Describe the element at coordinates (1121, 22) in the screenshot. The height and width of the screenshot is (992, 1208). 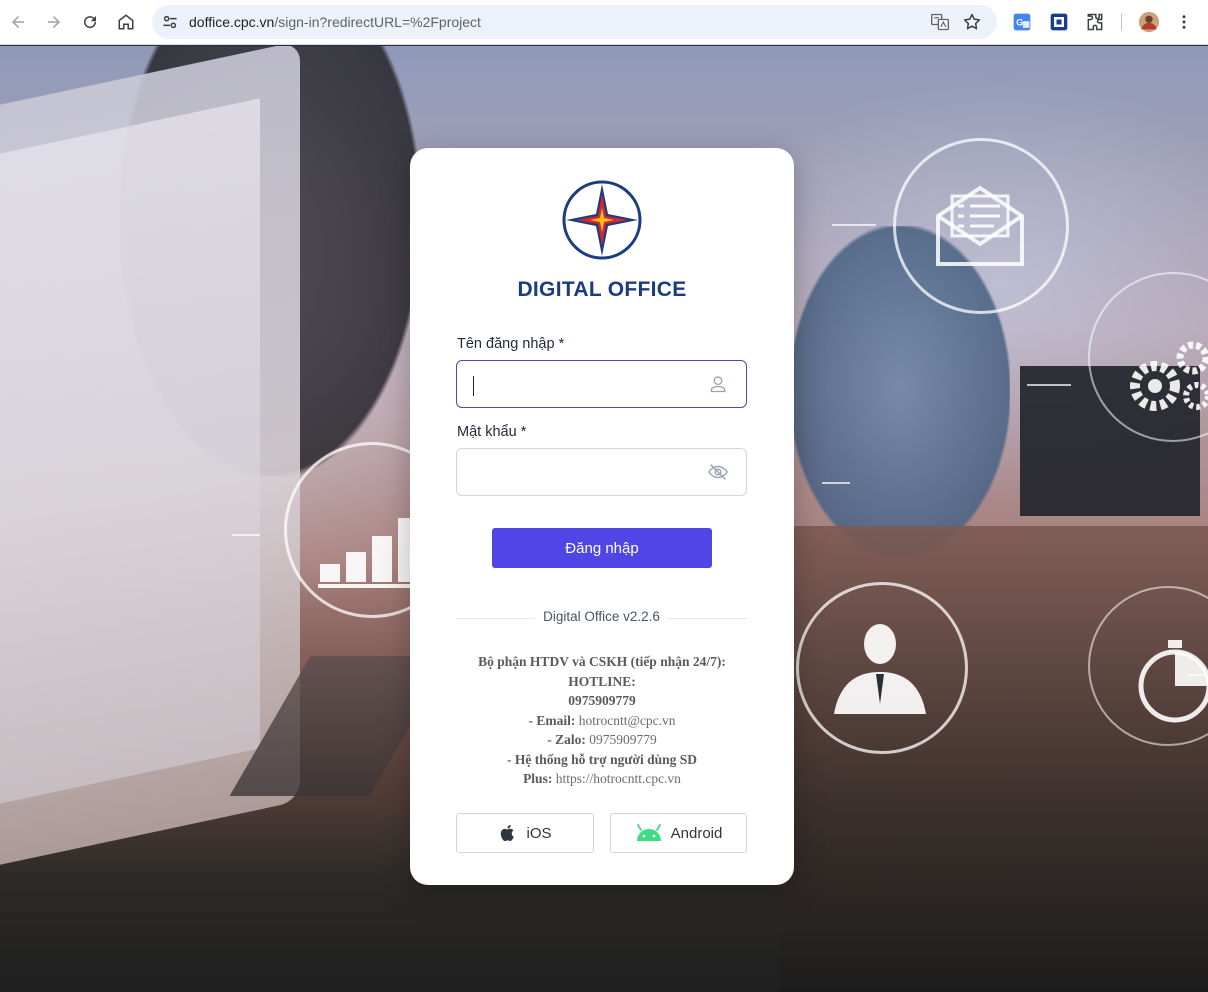
I see `toolbar-separator` at that location.